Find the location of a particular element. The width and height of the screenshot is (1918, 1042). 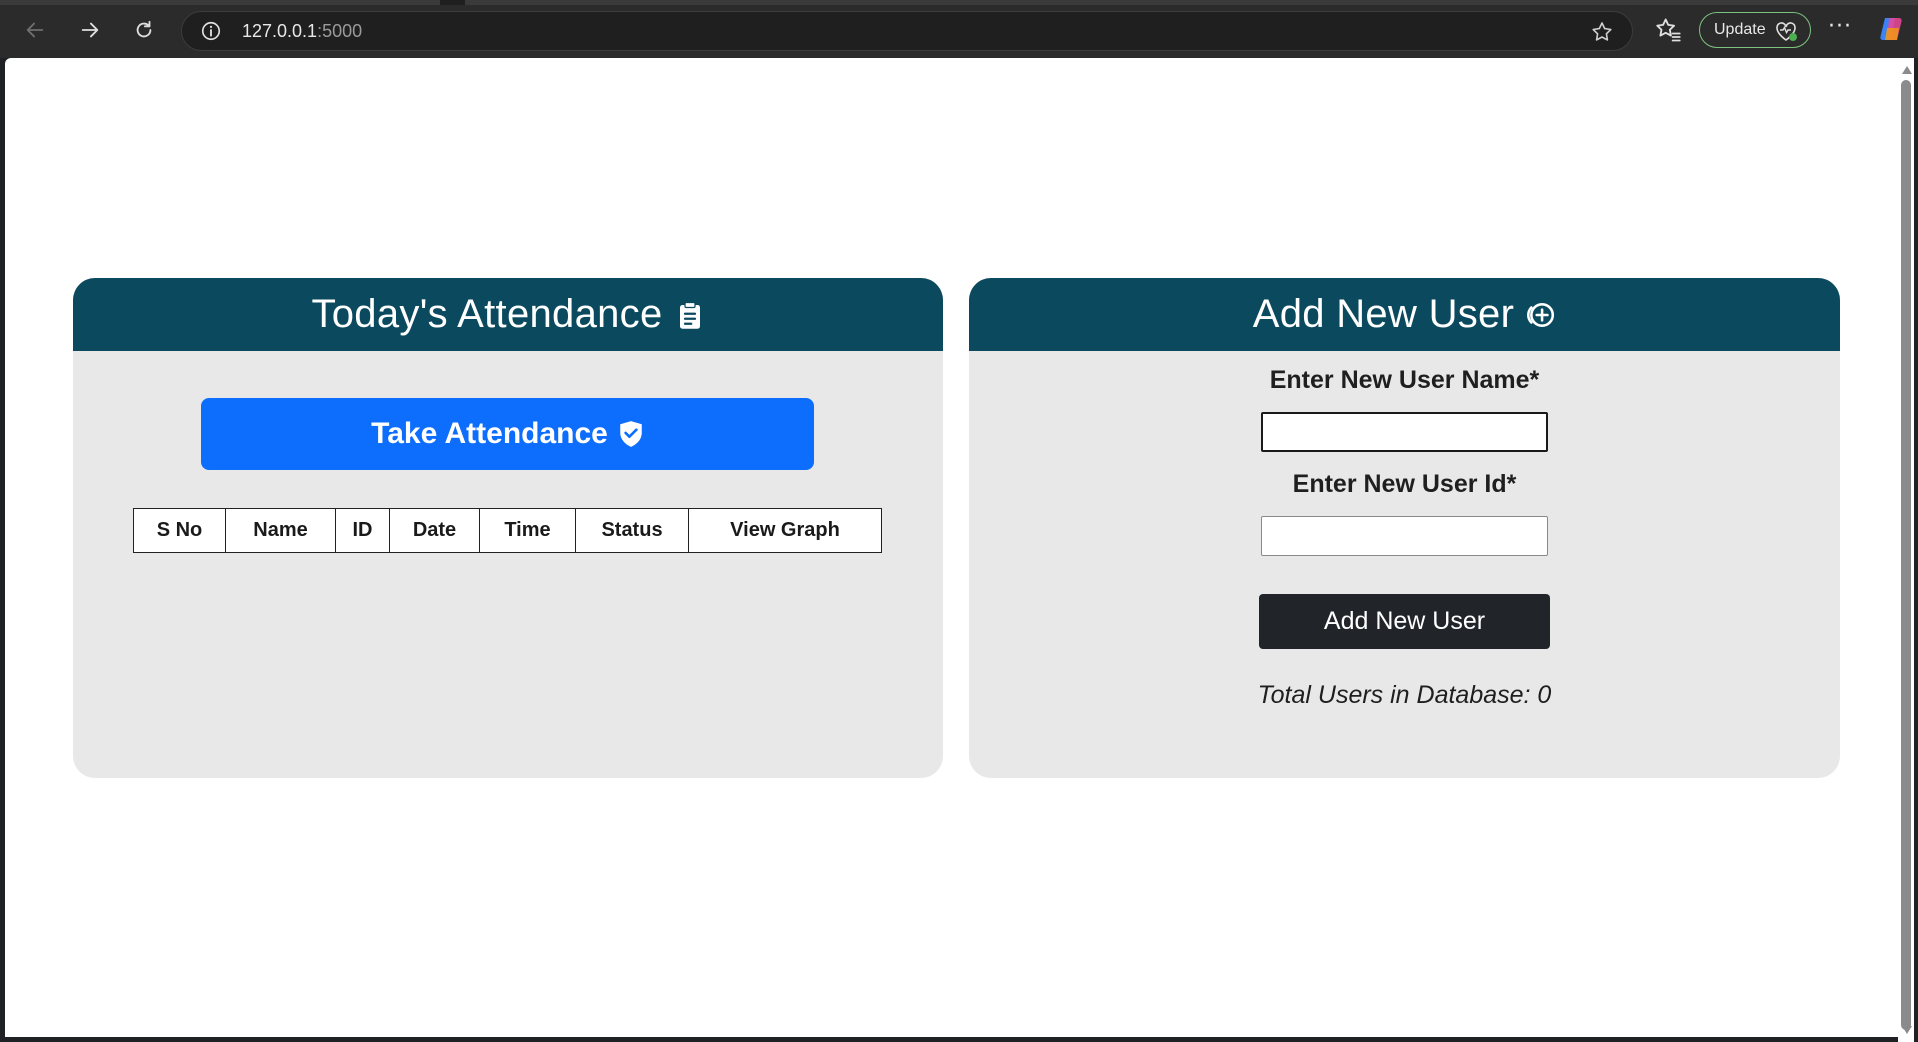

new-user-name-input is located at coordinates (1404, 432).